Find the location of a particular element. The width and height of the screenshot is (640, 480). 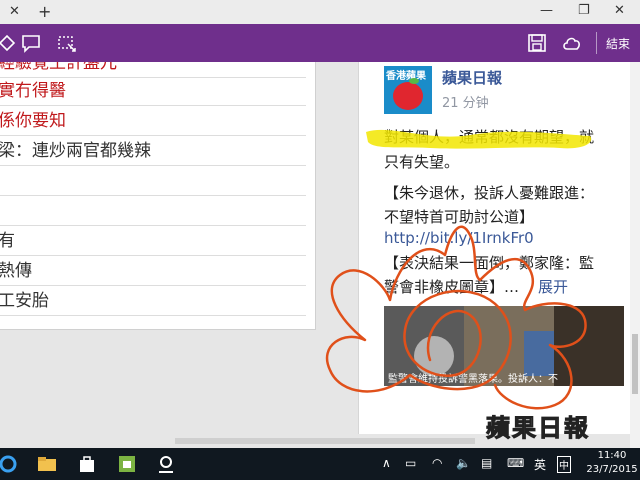

newspaper-watermark: 蘋果日報 is located at coordinates (538, 428).